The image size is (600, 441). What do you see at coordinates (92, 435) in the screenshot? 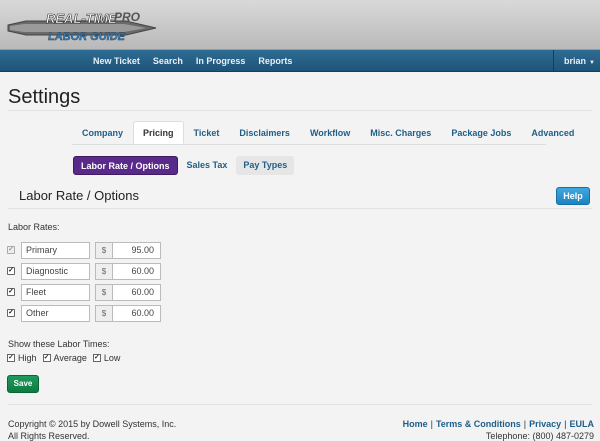
I see `rights-text: All Rights Reserved.` at bounding box center [92, 435].